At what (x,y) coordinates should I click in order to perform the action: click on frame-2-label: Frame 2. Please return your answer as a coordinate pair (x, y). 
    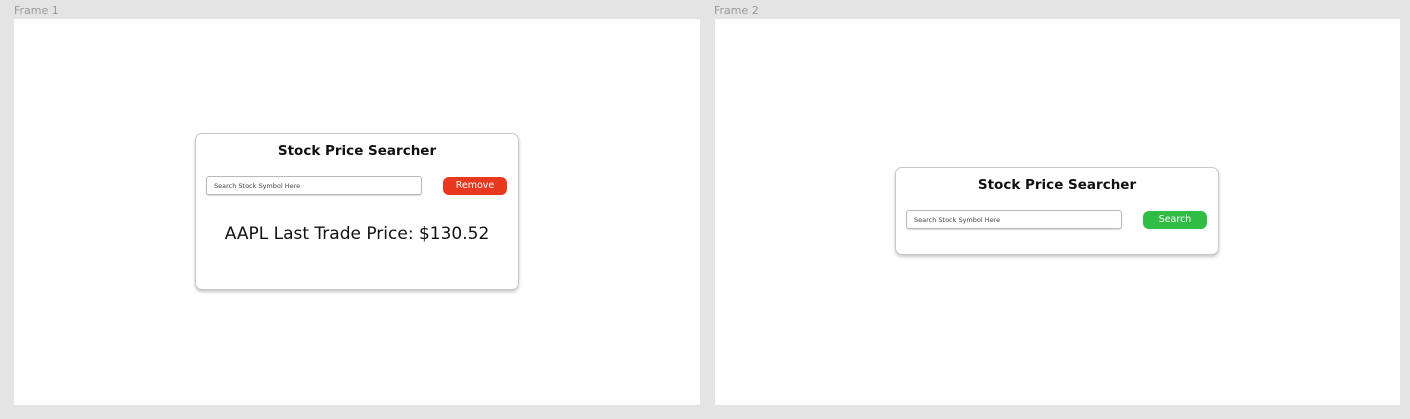
    Looking at the image, I should click on (736, 10).